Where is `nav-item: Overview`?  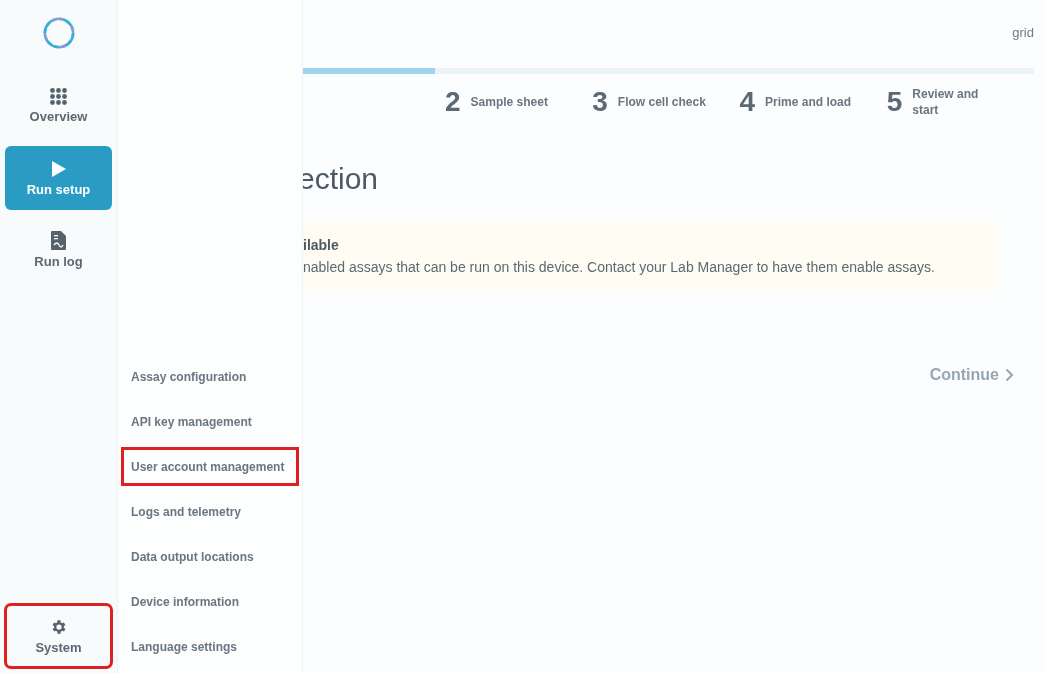
nav-item: Overview is located at coordinates (58, 106).